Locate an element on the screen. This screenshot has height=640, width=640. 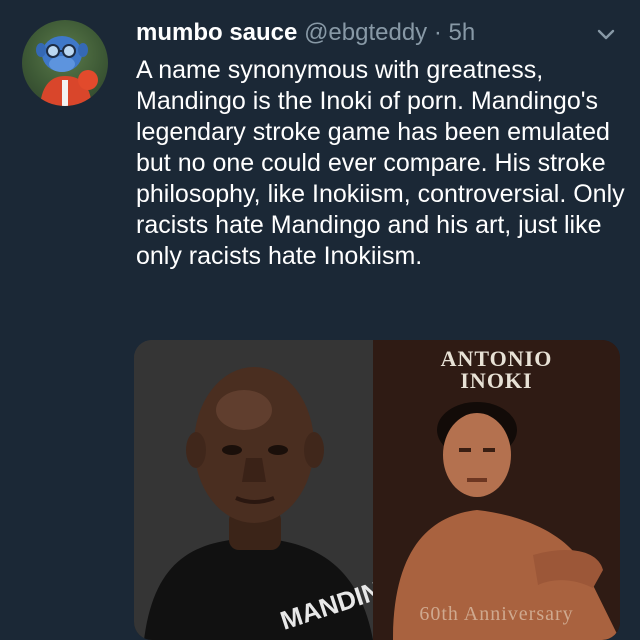
poster-title-line2: INOKI is located at coordinates (496, 380).